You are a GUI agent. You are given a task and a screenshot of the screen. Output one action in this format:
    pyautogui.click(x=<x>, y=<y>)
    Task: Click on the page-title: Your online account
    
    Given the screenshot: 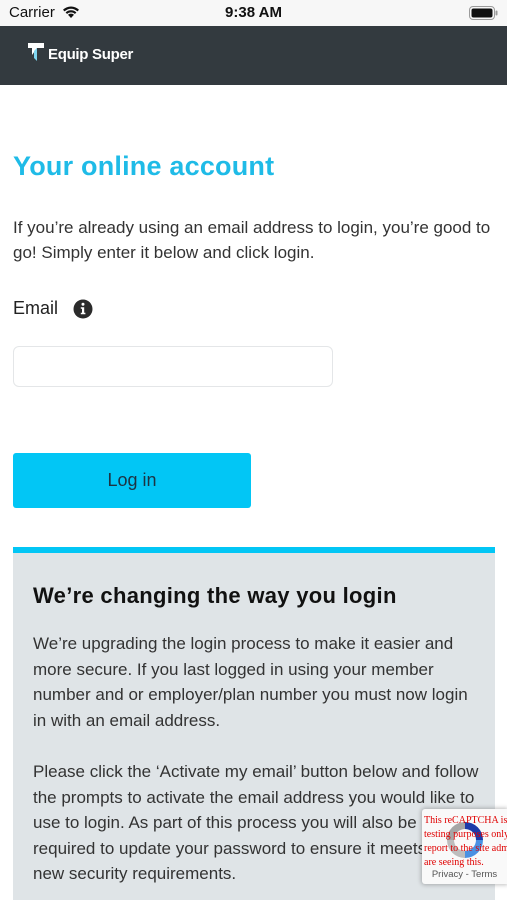 What is the action you would take?
    pyautogui.click(x=144, y=166)
    